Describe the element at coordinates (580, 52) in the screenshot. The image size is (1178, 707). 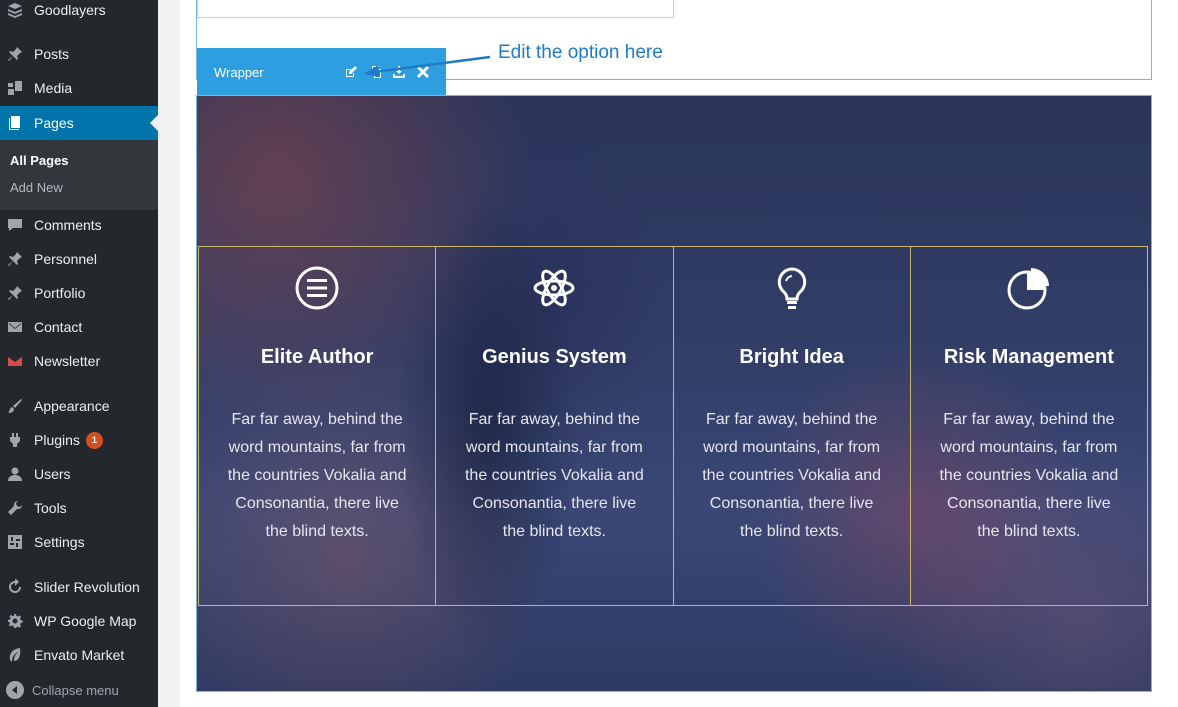
I see `annotation-text: Edit the option here` at that location.